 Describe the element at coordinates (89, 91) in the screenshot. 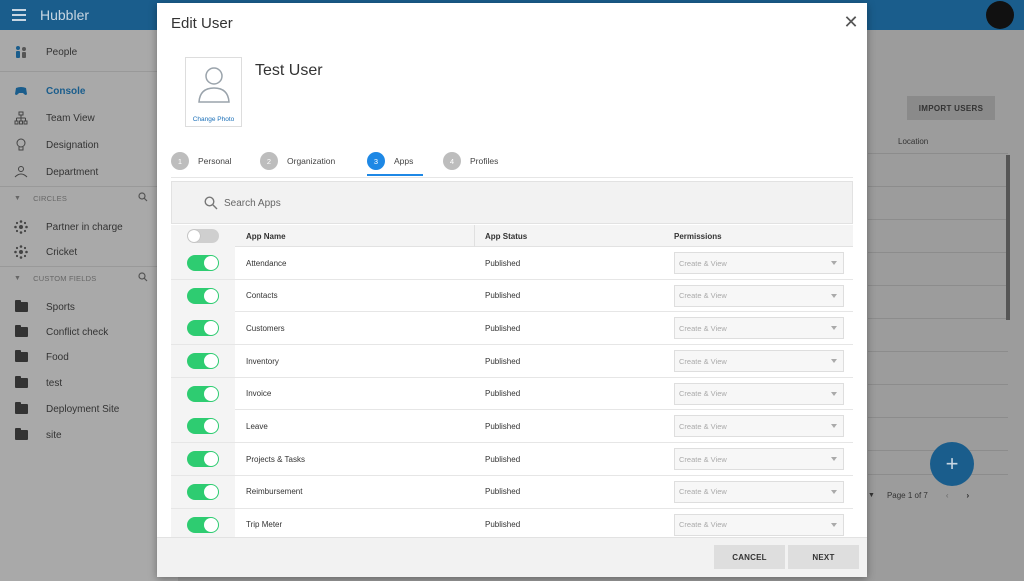

I see `sidebar-item-console: Console` at that location.